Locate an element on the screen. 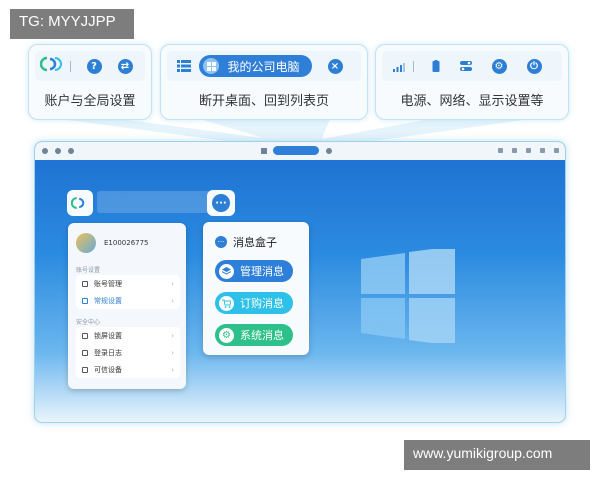 This screenshot has width=600, height=480. system-messages-button: ⚙ 系统消息 is located at coordinates (254, 335).